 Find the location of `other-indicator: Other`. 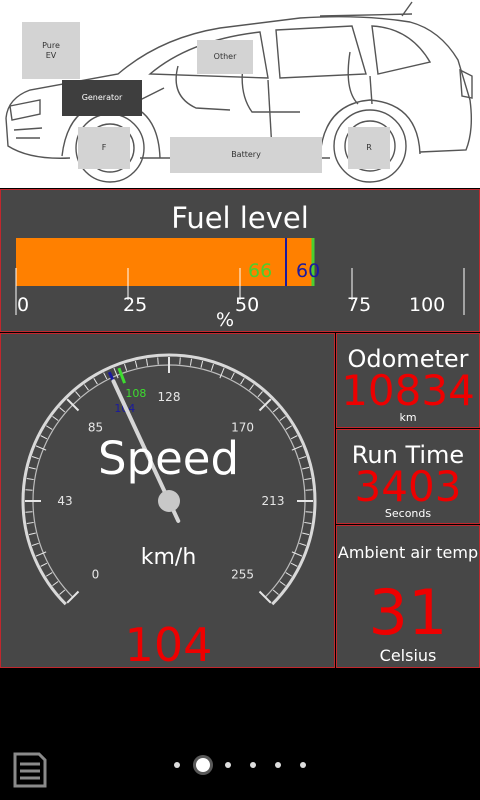

other-indicator: Other is located at coordinates (225, 57).